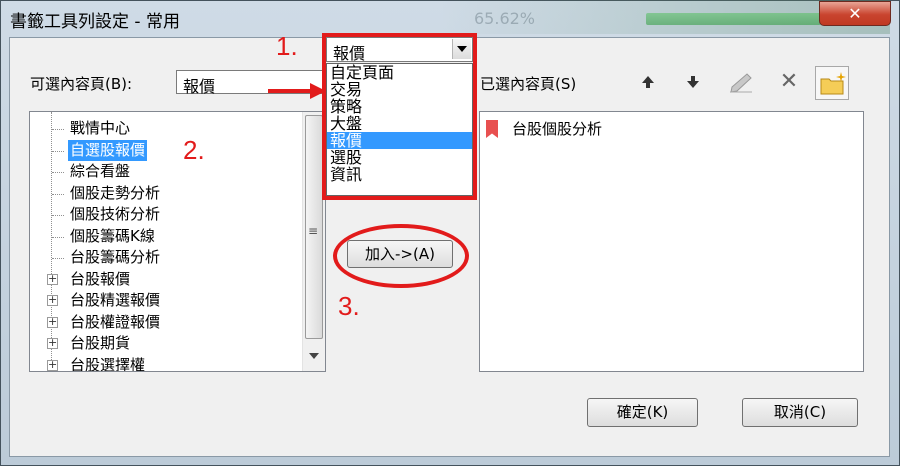 The width and height of the screenshot is (900, 466). What do you see at coordinates (349, 53) in the screenshot?
I see `category-combo-value: 報價` at bounding box center [349, 53].